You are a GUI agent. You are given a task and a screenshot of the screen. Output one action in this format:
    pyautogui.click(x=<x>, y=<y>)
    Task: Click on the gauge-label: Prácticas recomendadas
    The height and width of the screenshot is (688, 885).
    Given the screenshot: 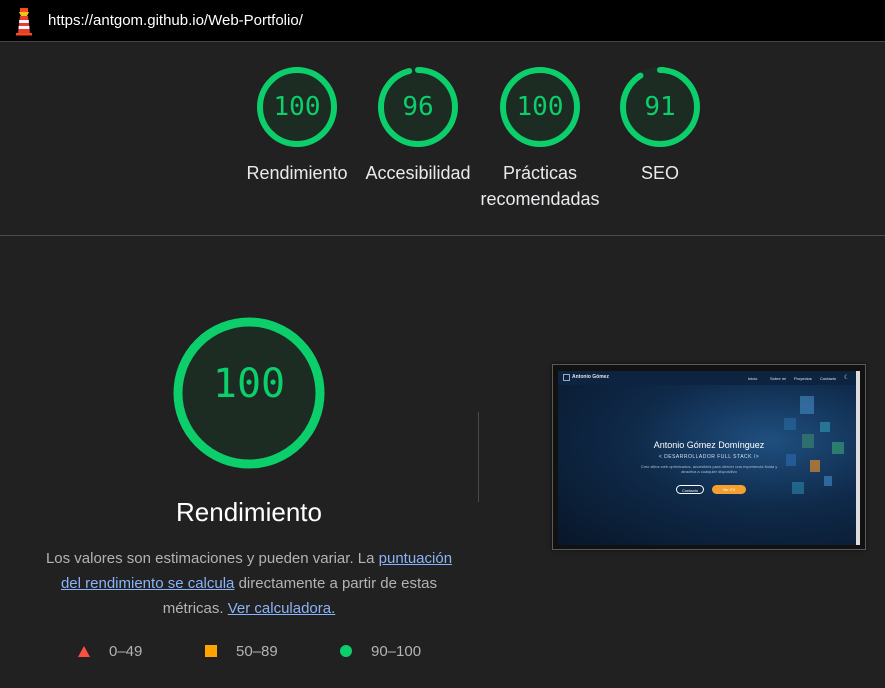 What is the action you would take?
    pyautogui.click(x=540, y=186)
    